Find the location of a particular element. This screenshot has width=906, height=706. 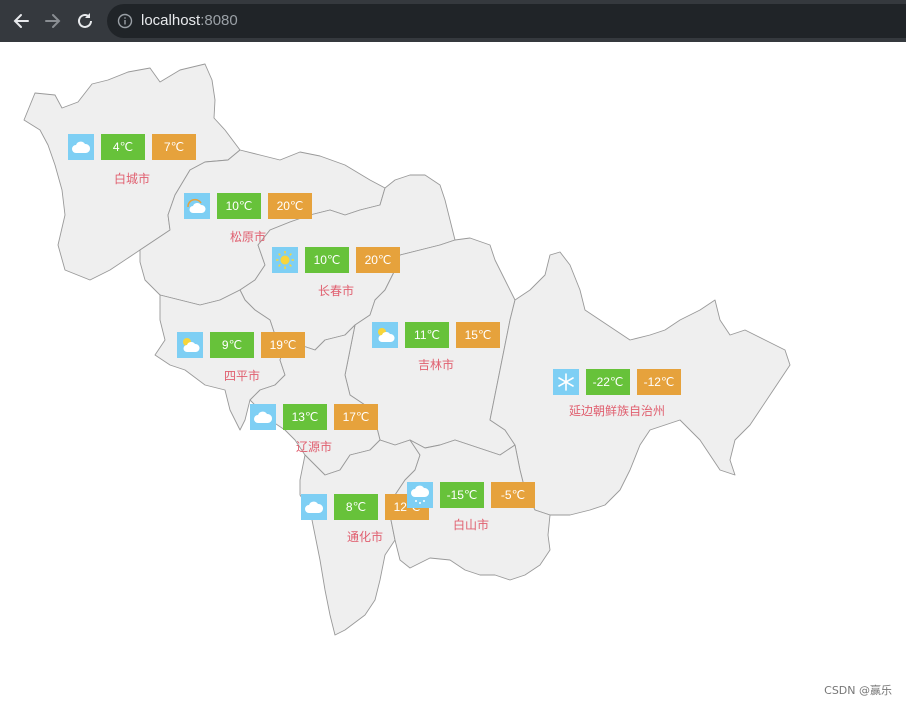

url-port: :8080 is located at coordinates (219, 20).